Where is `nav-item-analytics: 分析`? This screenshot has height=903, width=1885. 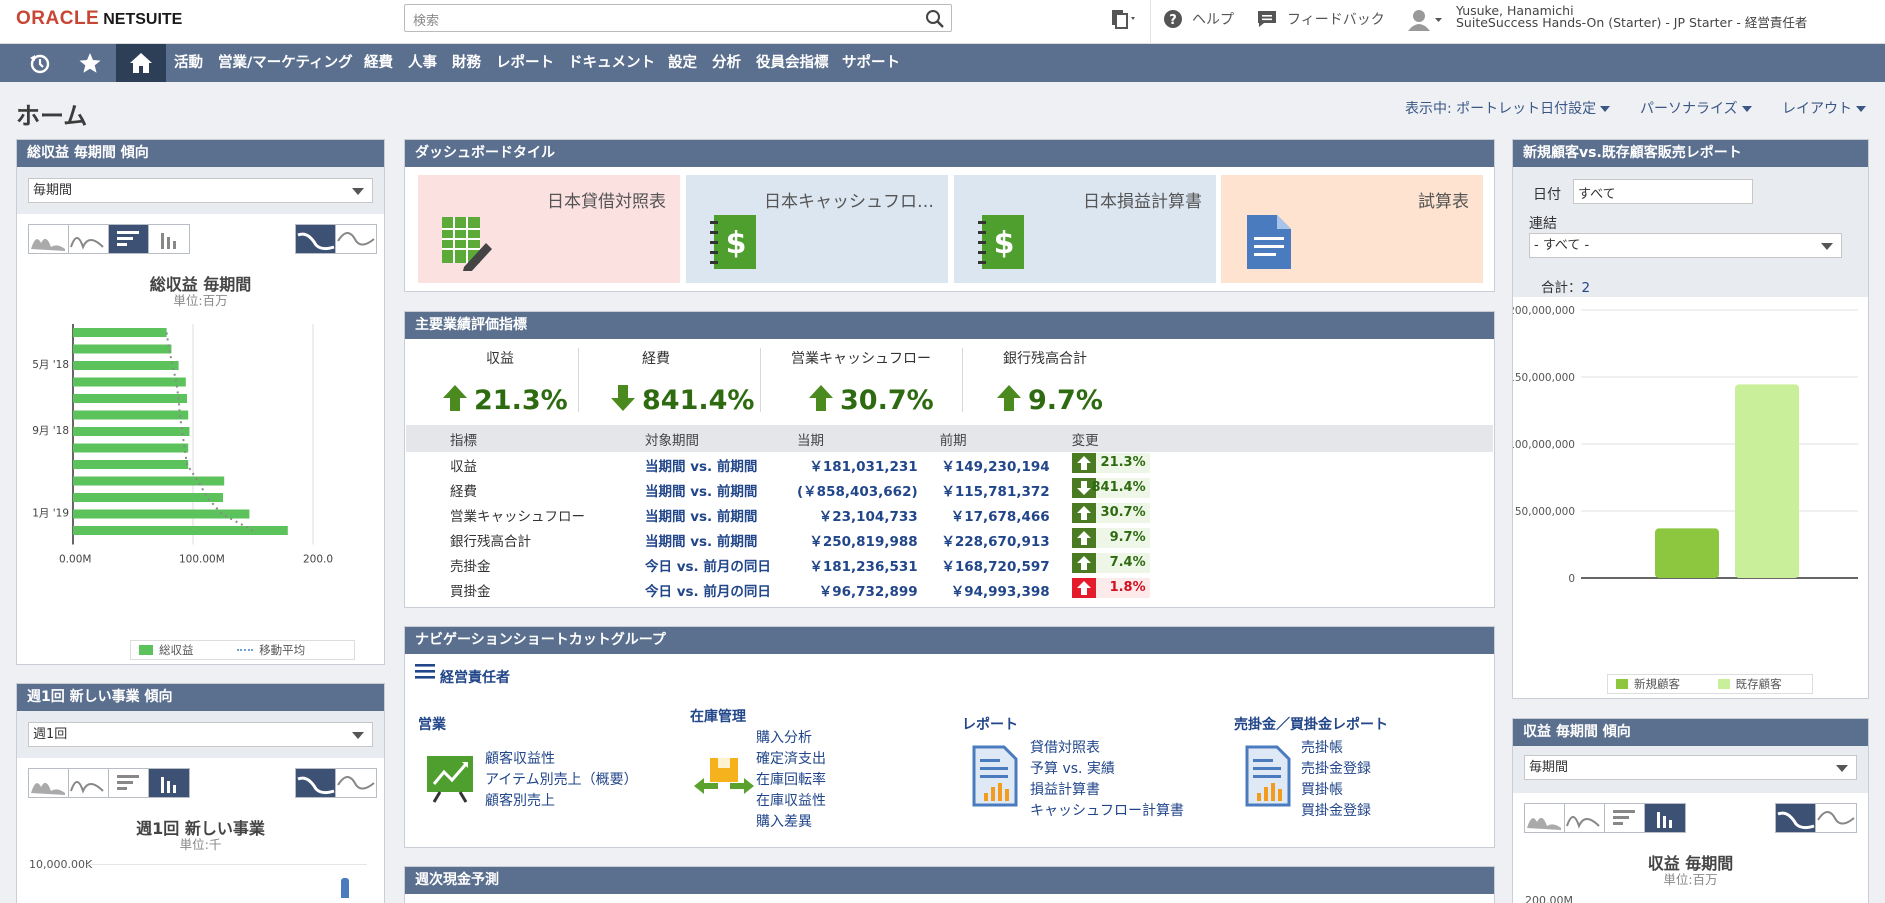
nav-item-analytics: 分析 is located at coordinates (726, 63).